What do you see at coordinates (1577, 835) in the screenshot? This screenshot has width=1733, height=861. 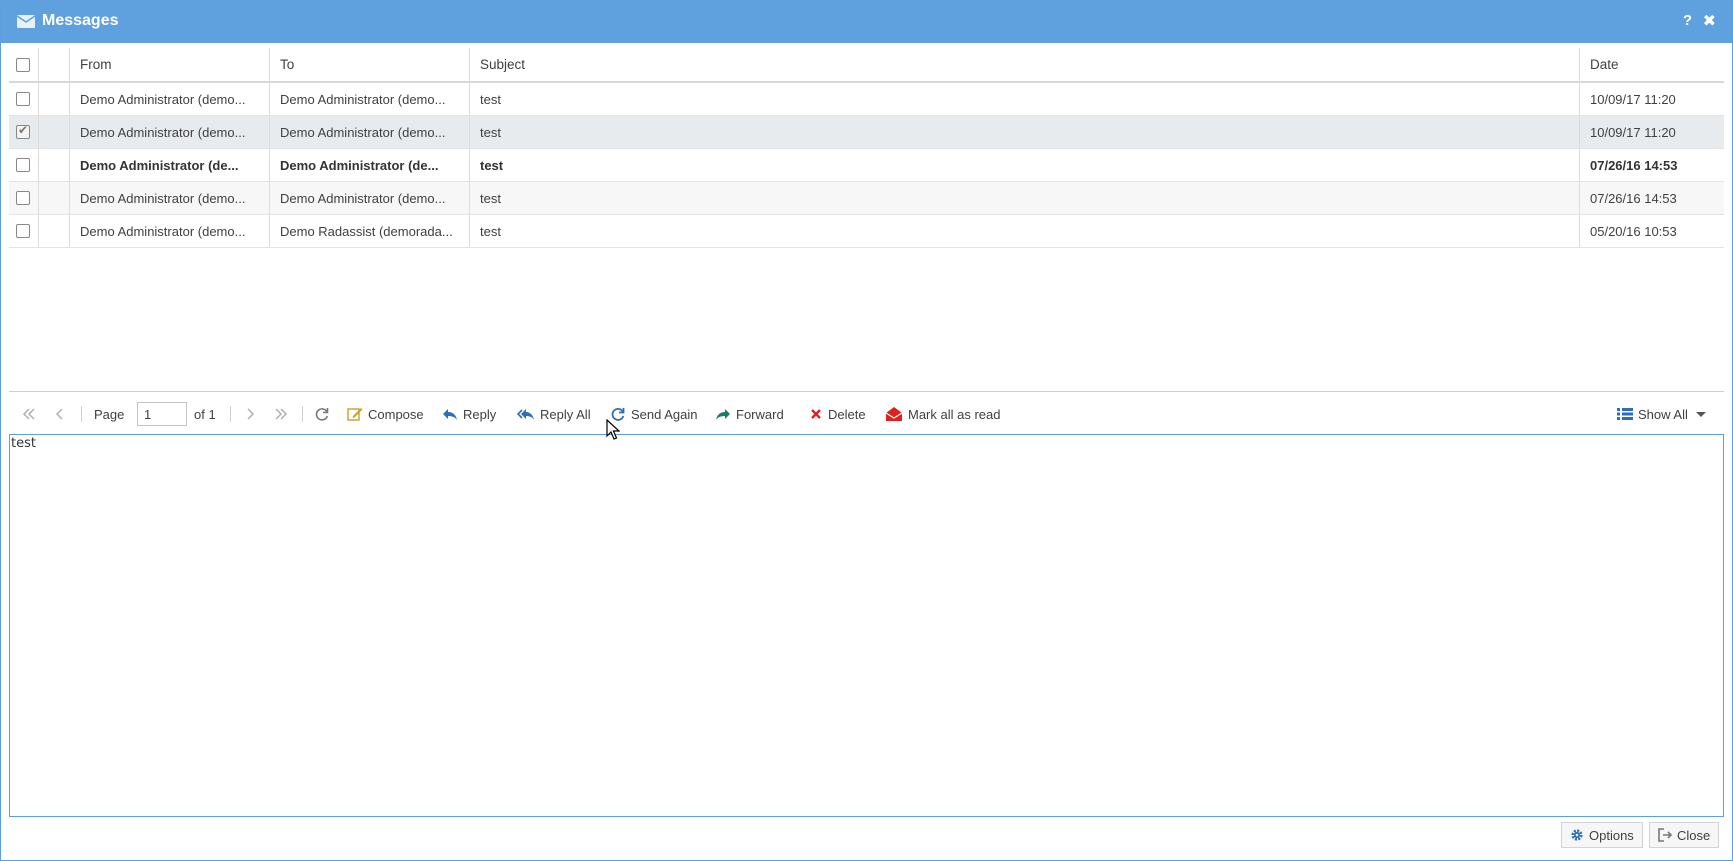 I see `gear-icon` at bounding box center [1577, 835].